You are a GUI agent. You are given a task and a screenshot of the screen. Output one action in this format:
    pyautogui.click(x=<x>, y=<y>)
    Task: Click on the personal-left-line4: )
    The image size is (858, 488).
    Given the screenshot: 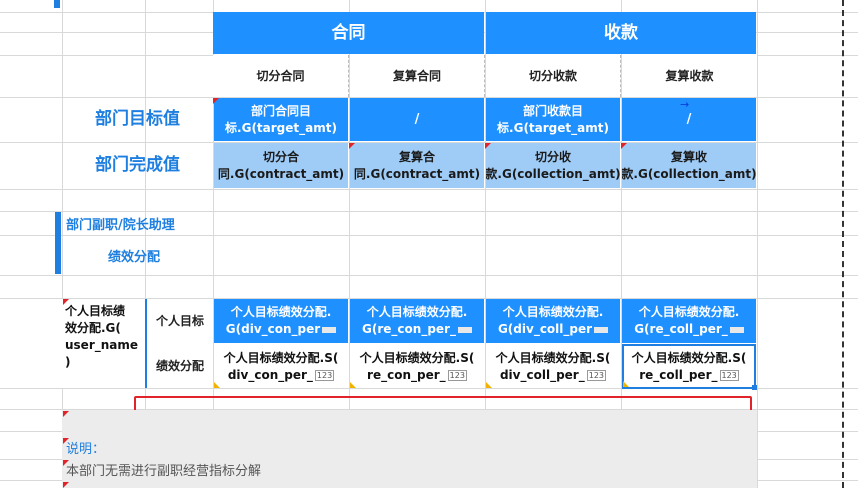 What is the action you would take?
    pyautogui.click(x=68, y=362)
    